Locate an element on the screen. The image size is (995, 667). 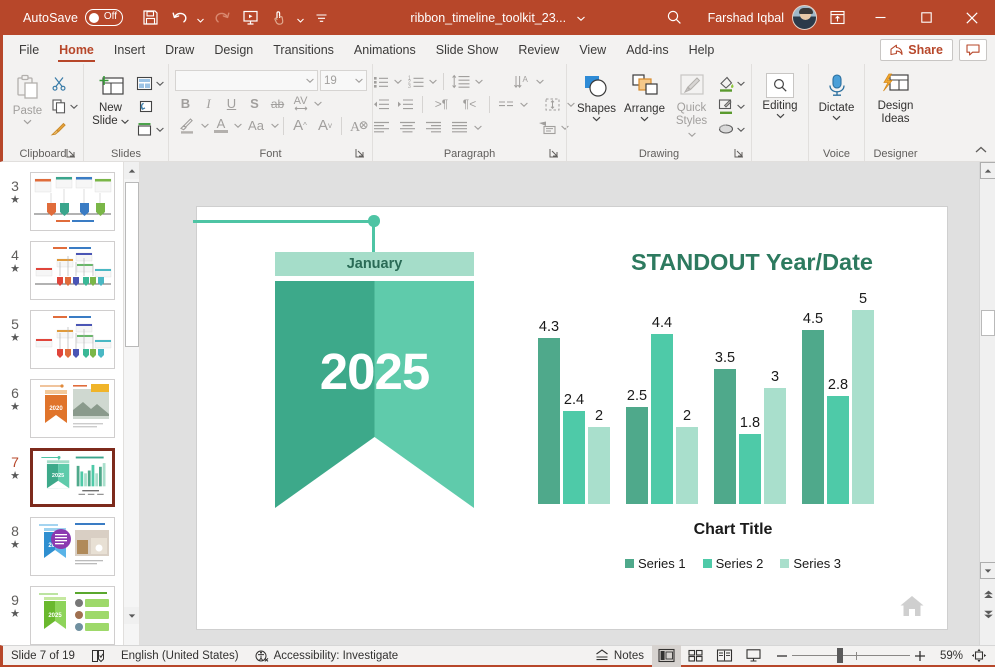
editing-button: Editing is located at coordinates (780, 94).